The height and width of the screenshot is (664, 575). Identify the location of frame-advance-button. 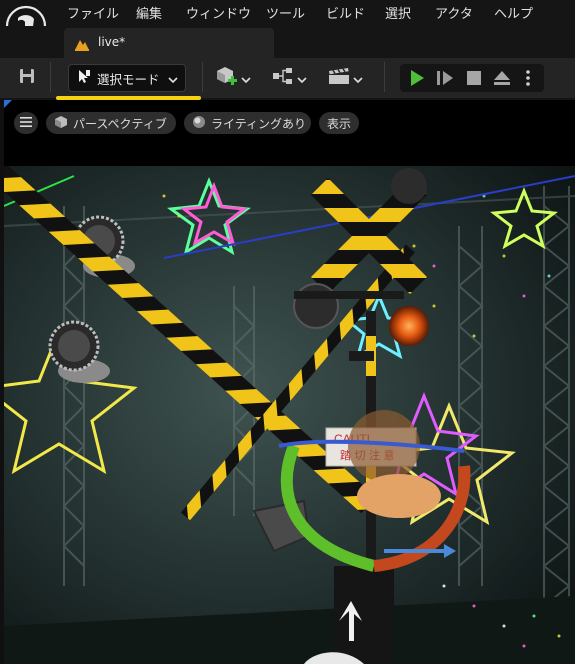
(445, 80).